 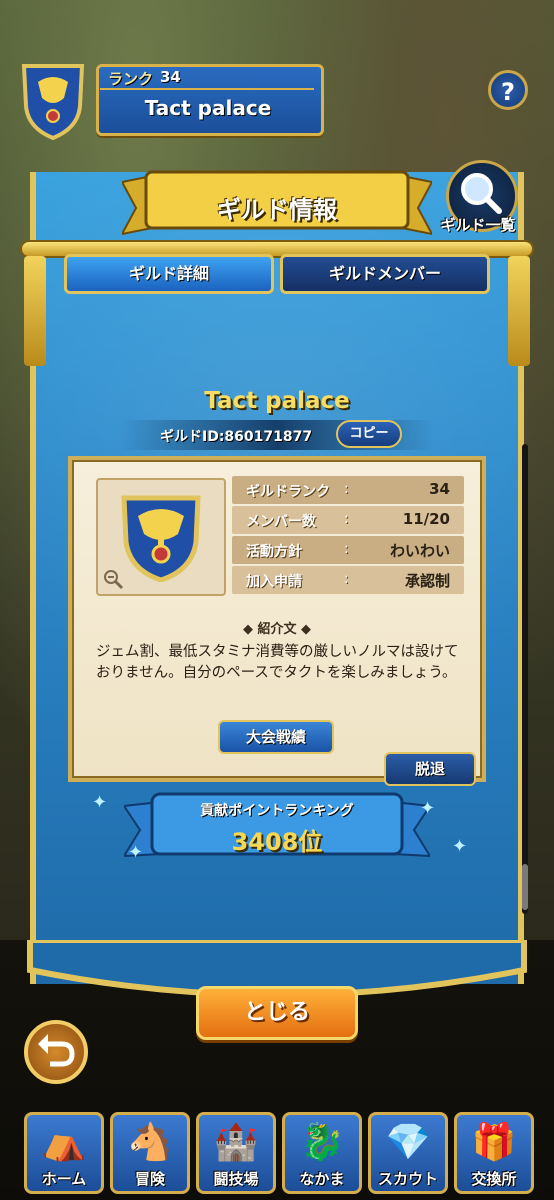 I want to click on rank-divider, so click(x=207, y=89).